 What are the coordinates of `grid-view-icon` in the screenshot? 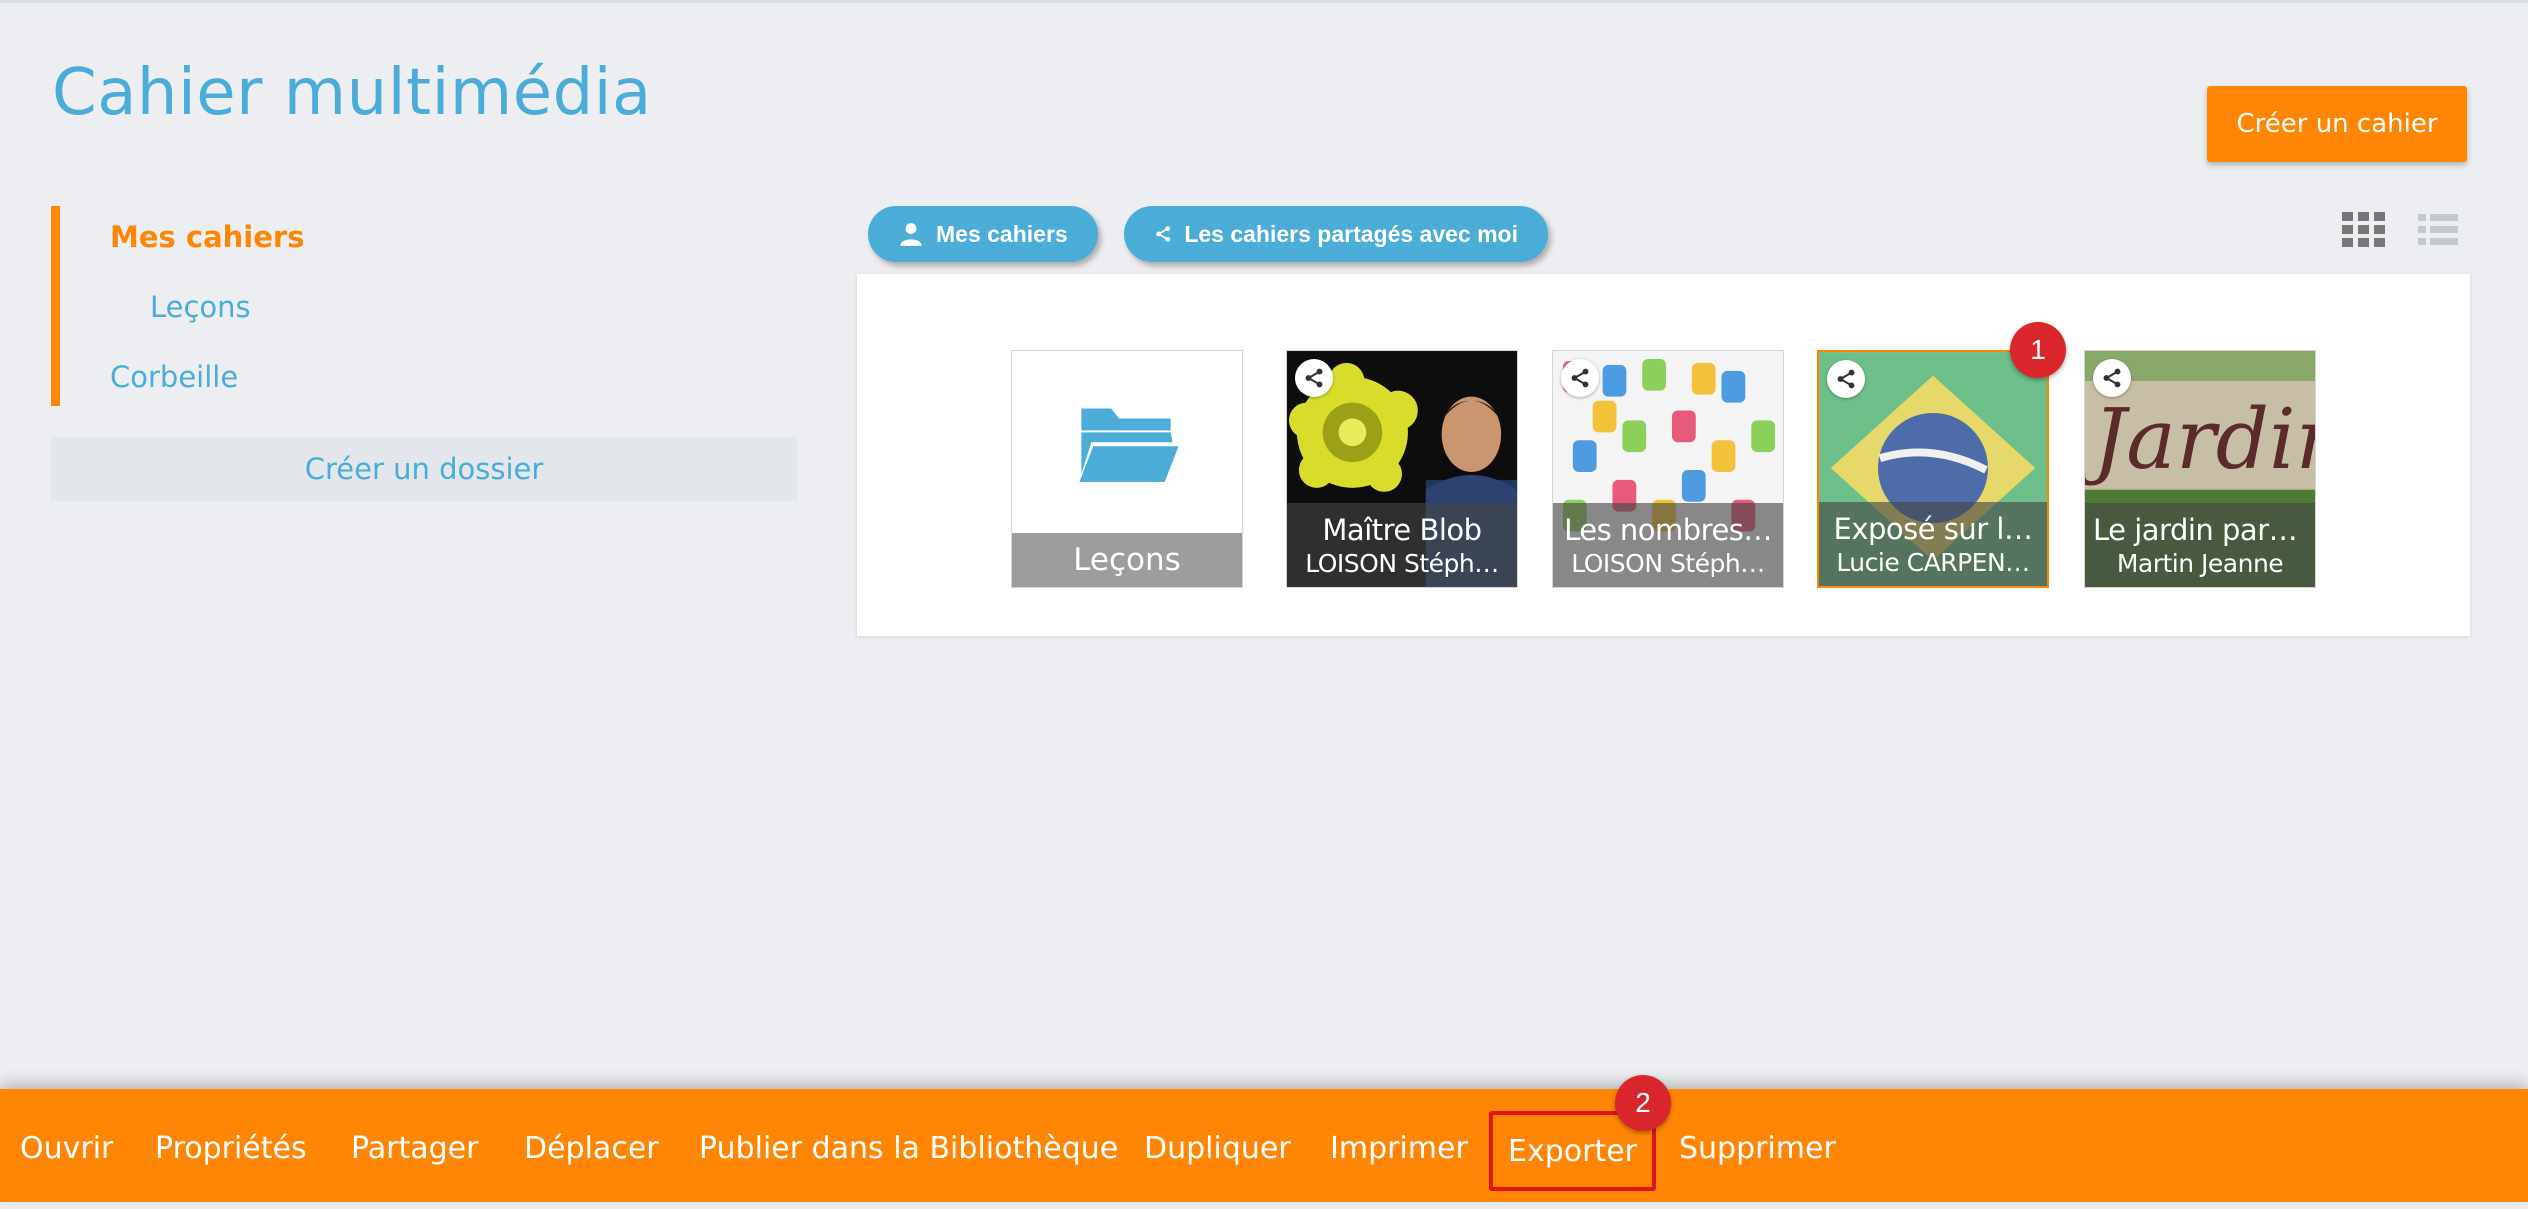 It's located at (2364, 230).